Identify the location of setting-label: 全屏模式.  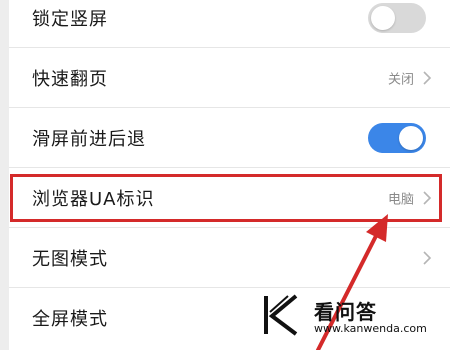
(70, 319).